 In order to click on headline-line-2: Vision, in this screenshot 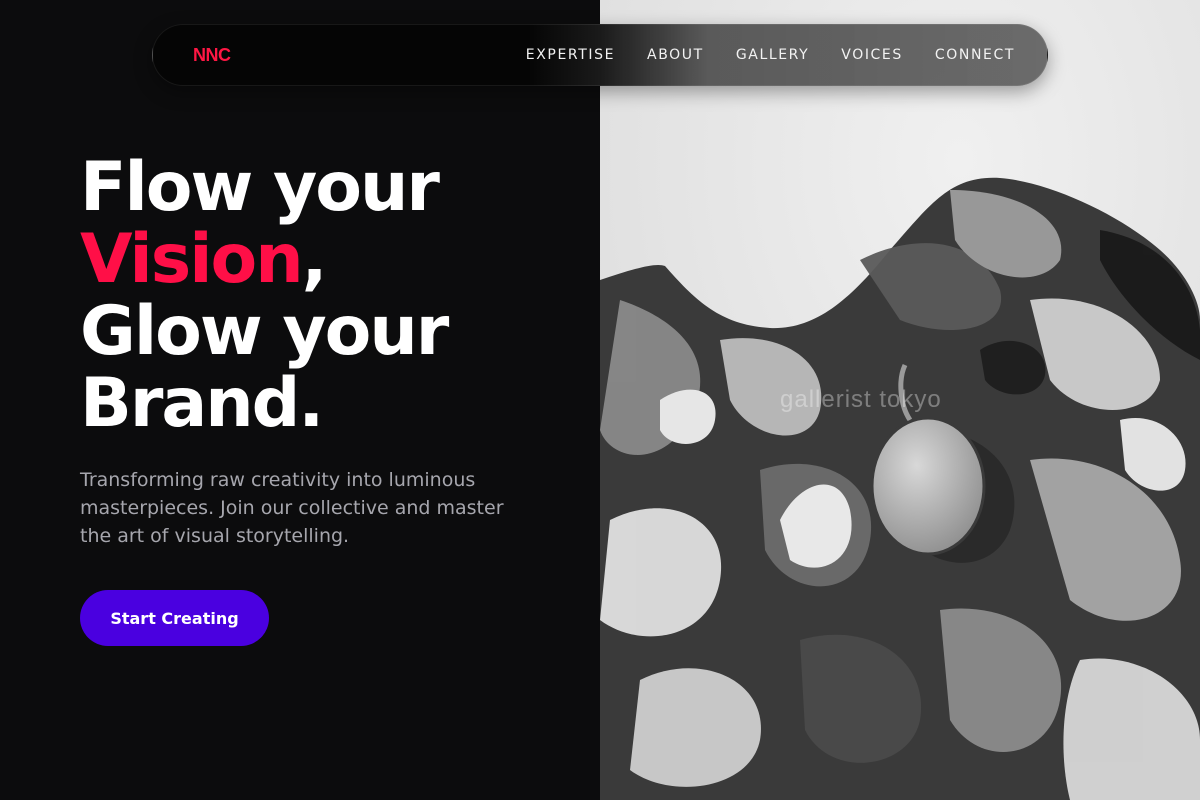, I will do `click(263, 260)`.